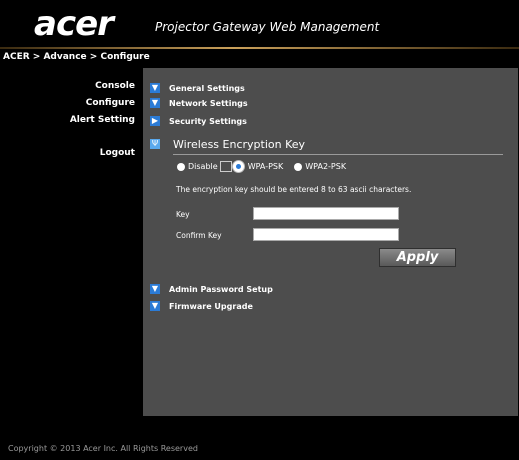  I want to click on key-label: Key, so click(183, 214).